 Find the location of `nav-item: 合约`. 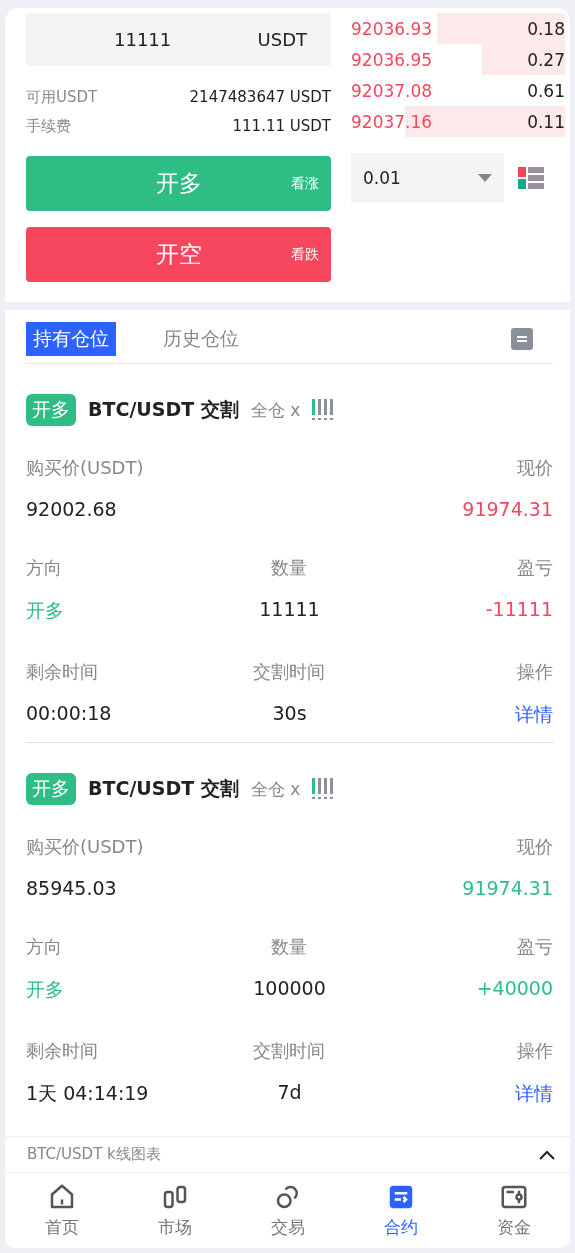

nav-item: 合约 is located at coordinates (400, 1210).